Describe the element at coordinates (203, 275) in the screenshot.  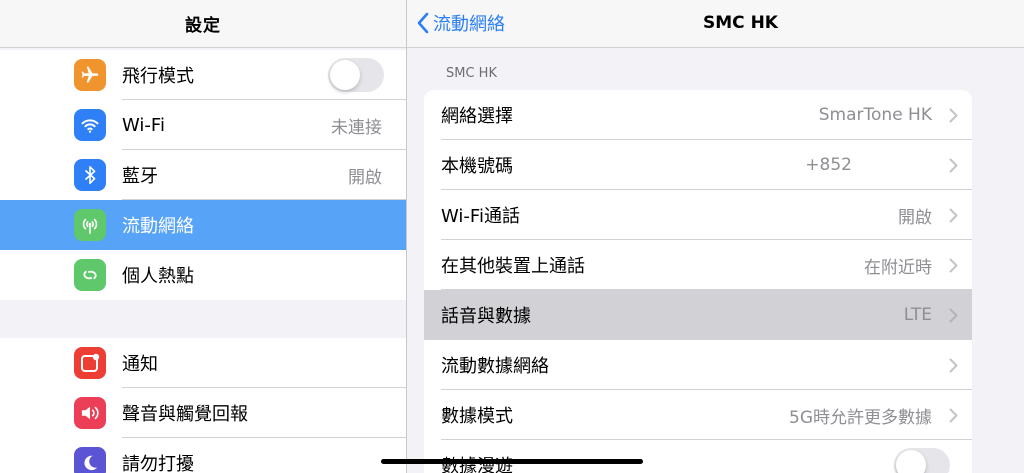
I see `sidebar-item-personal-hotspot: 個人熱點` at that location.